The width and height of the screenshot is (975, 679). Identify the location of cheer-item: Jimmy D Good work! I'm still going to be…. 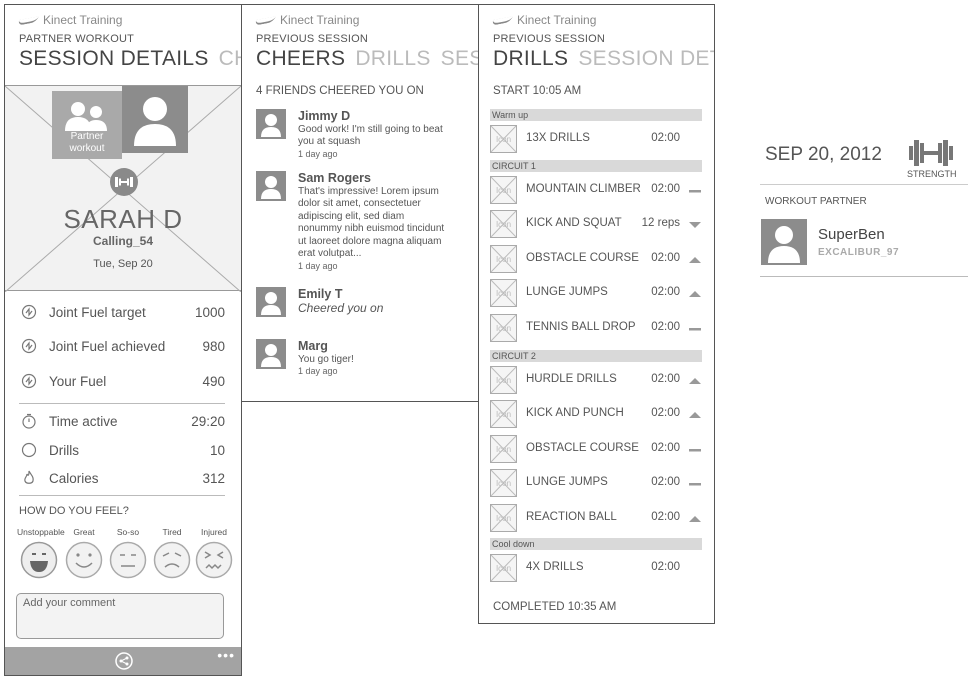
(356, 134).